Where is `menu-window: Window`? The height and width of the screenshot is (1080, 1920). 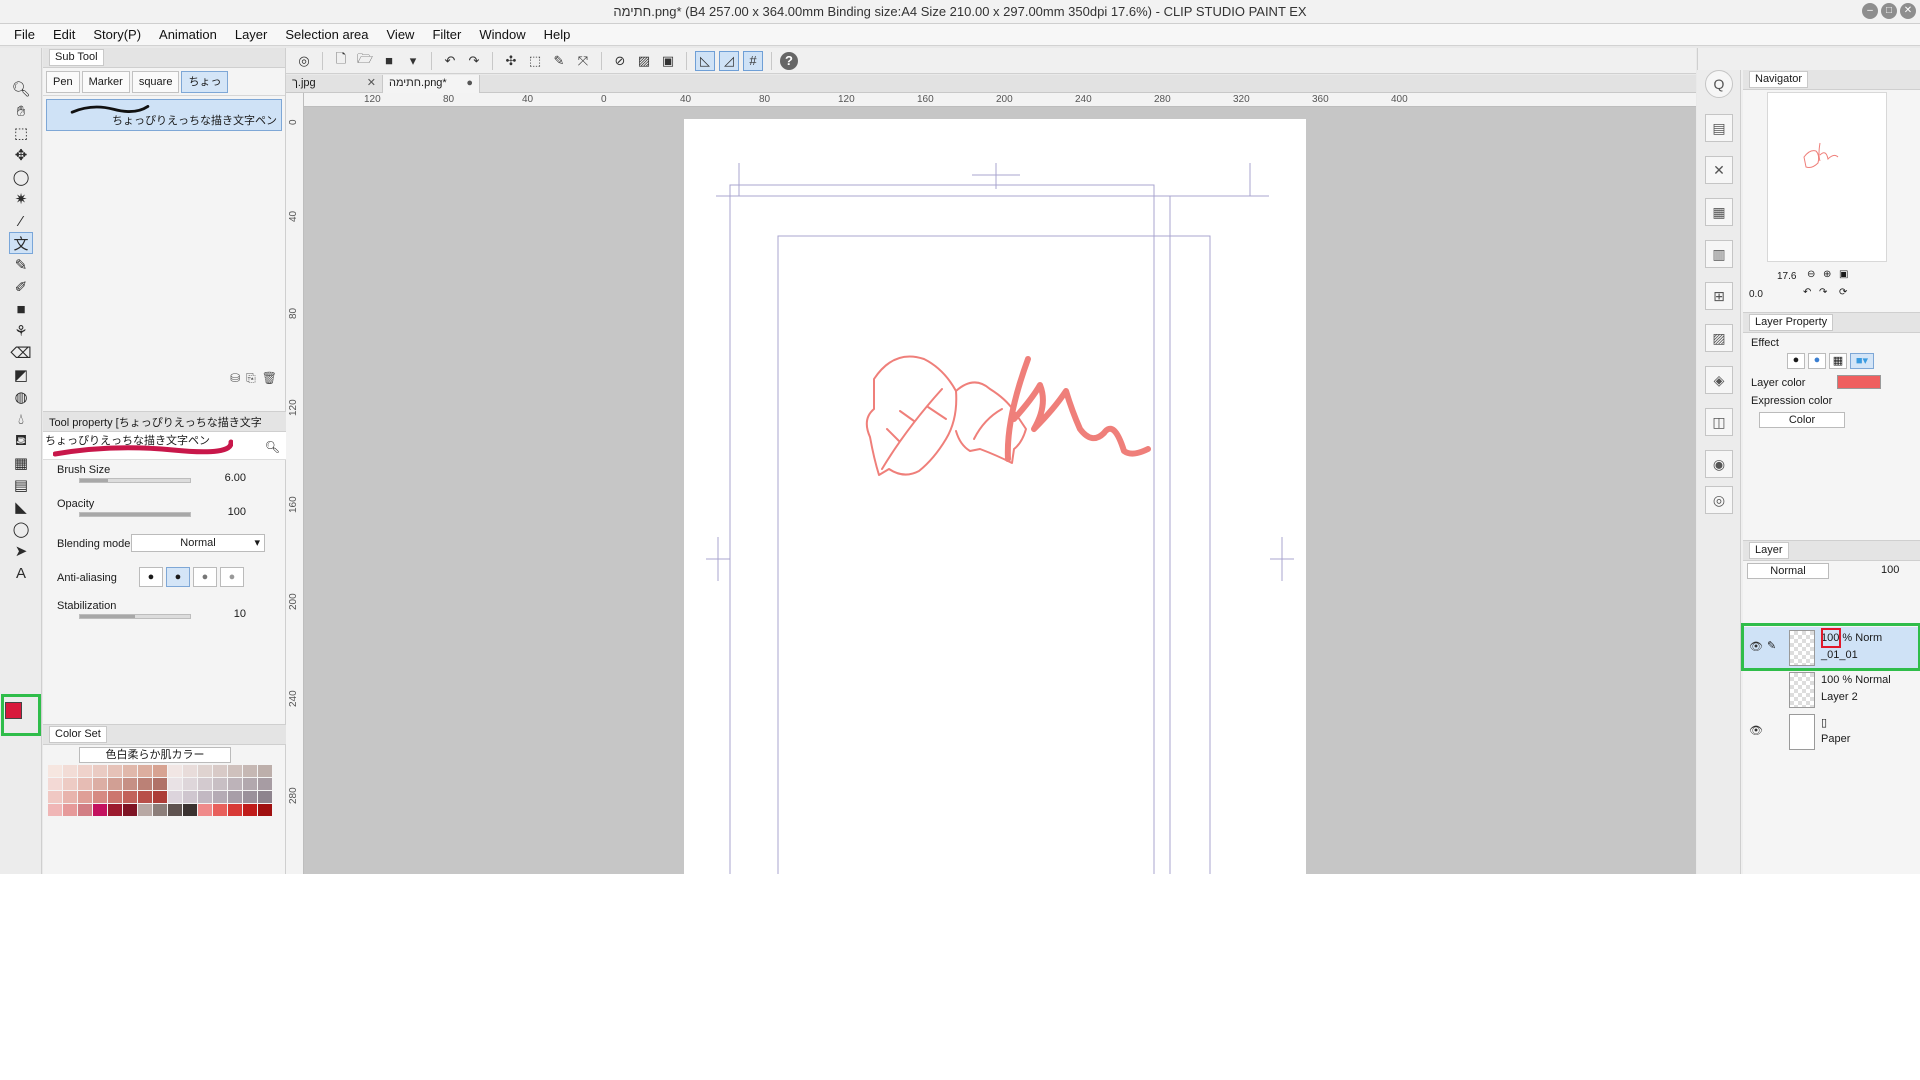
menu-window: Window is located at coordinates (502, 34).